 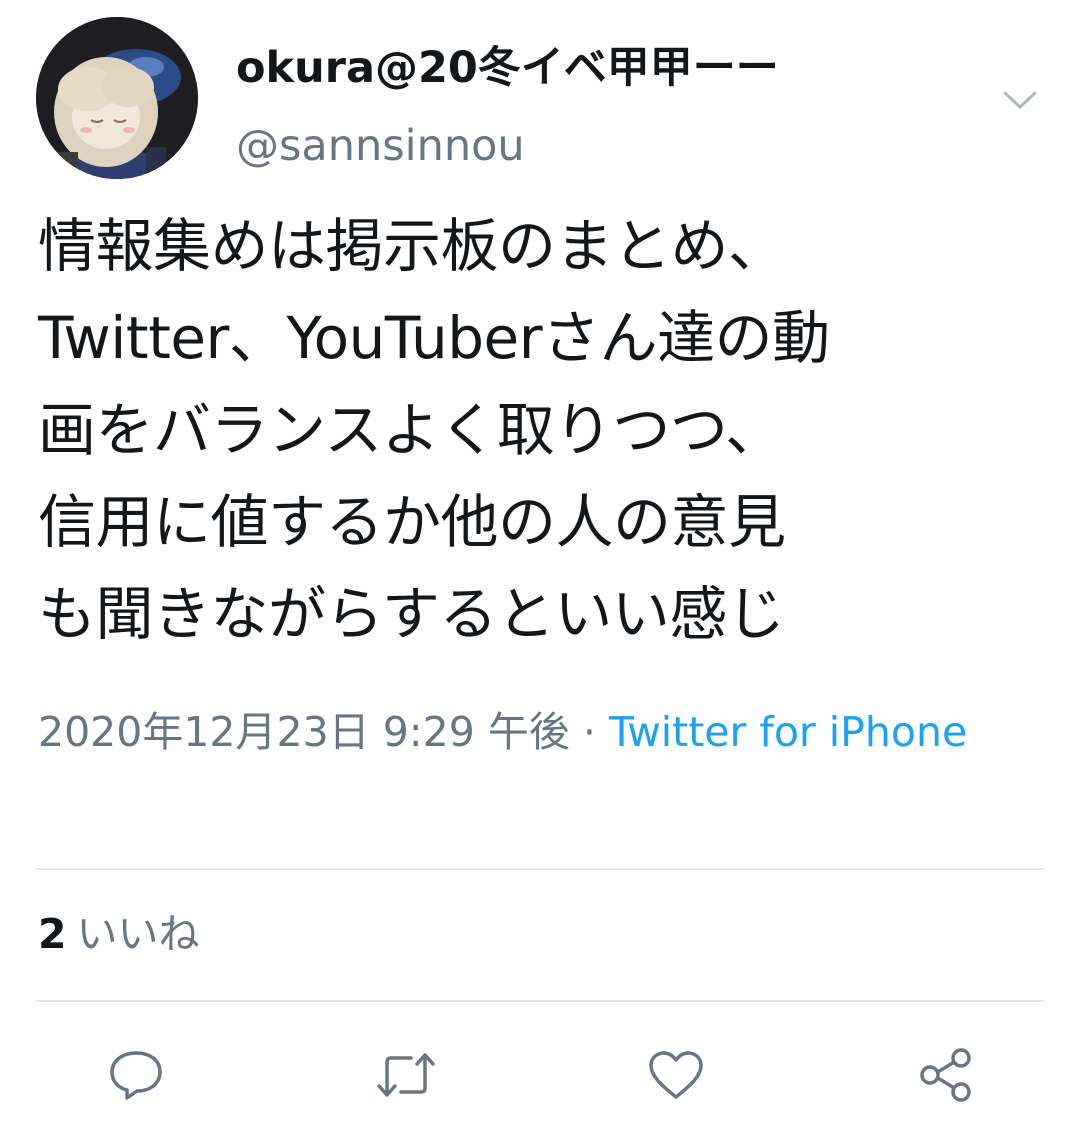 I want to click on reply-button, so click(x=136, y=1075).